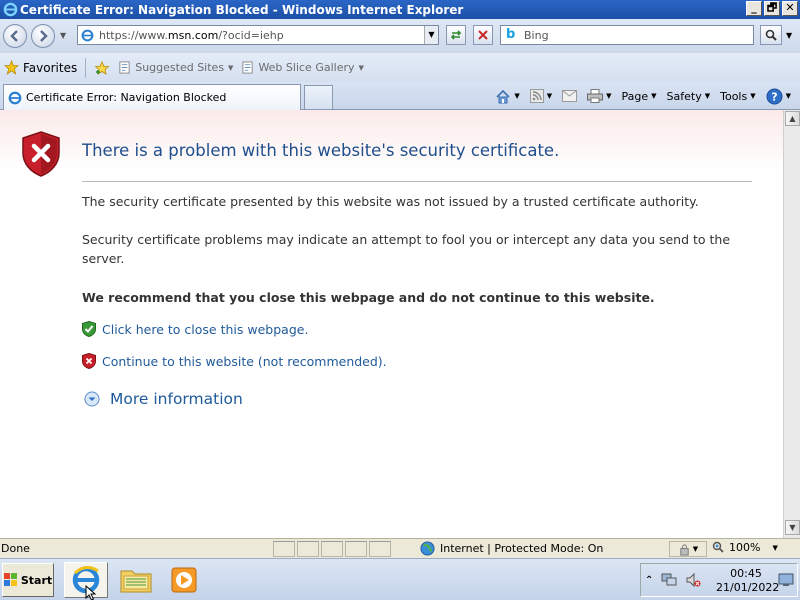  Describe the element at coordinates (63, 35) in the screenshot. I see `recent-pages-dropdown-icon: ▼` at that location.